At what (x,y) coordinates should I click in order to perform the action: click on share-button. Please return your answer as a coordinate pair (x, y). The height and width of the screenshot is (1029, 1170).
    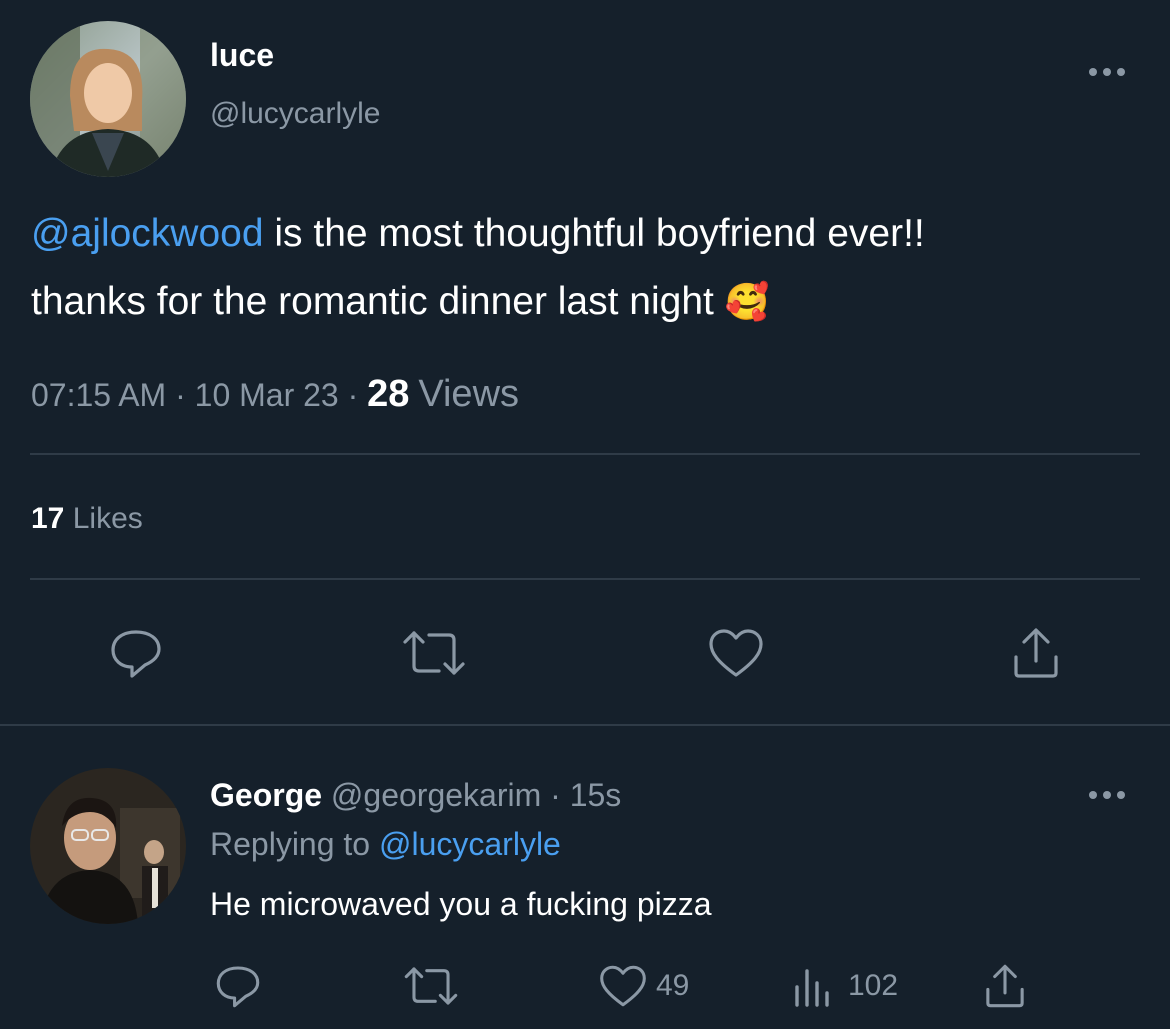
    Looking at the image, I should click on (1036, 653).